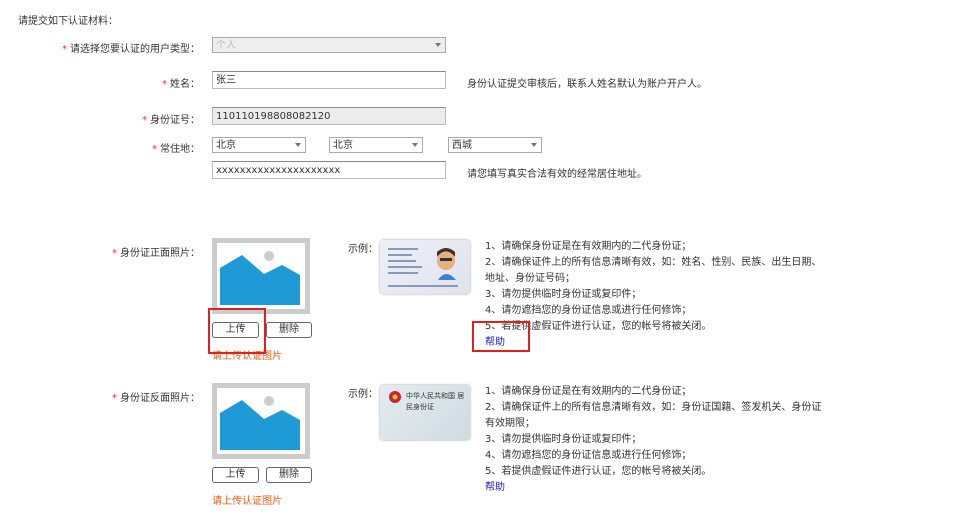 The width and height of the screenshot is (980, 513). I want to click on address-hint: 请您填写真实合法有效的经常居住地址。, so click(557, 174).